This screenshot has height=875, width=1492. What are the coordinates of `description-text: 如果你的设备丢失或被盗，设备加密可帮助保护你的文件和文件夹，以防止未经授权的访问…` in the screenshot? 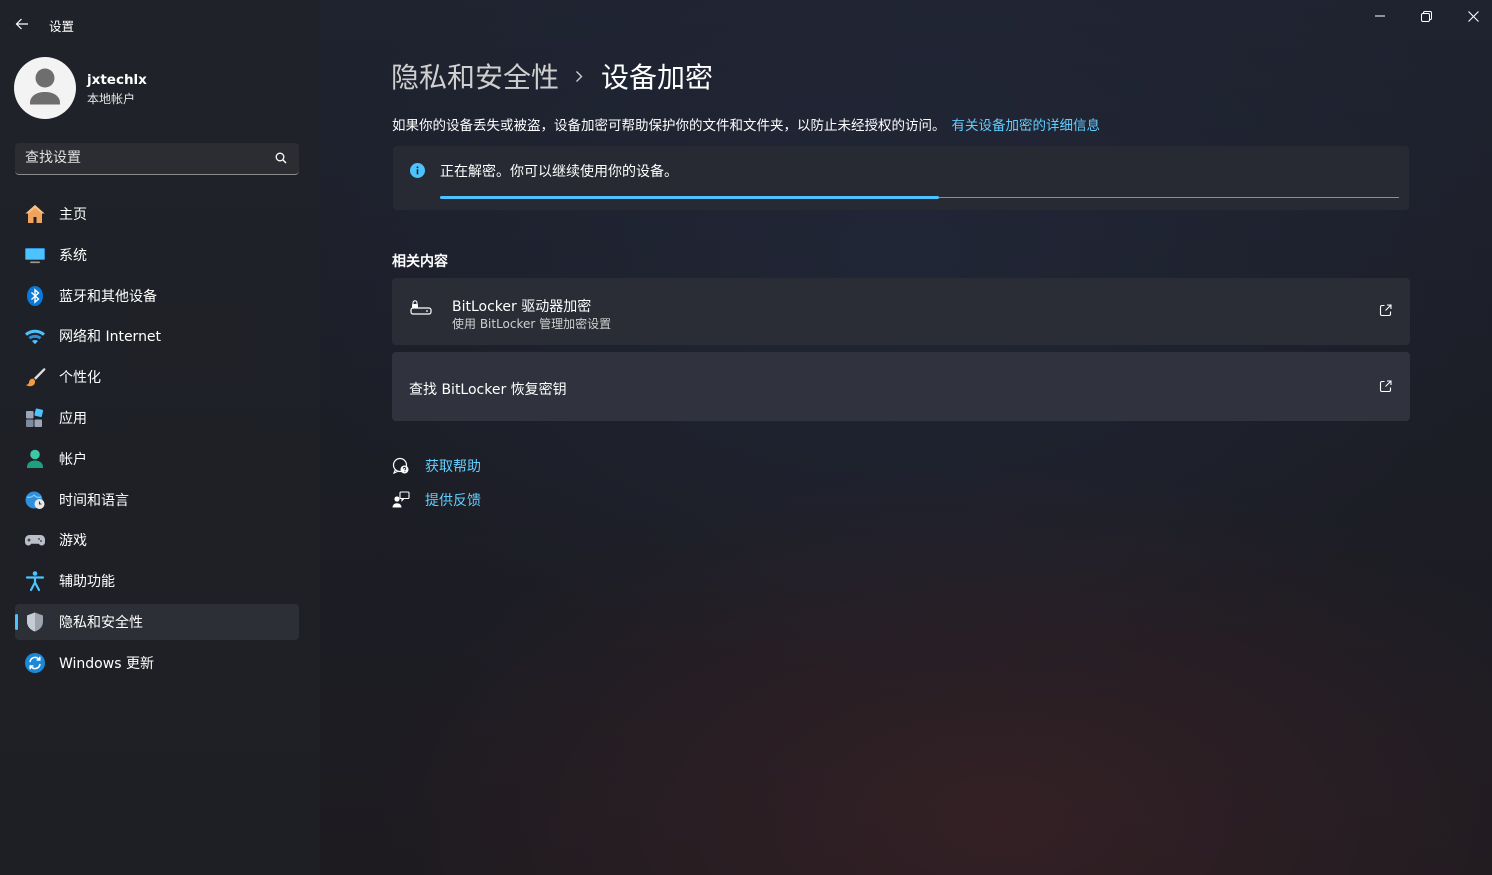 It's located at (669, 126).